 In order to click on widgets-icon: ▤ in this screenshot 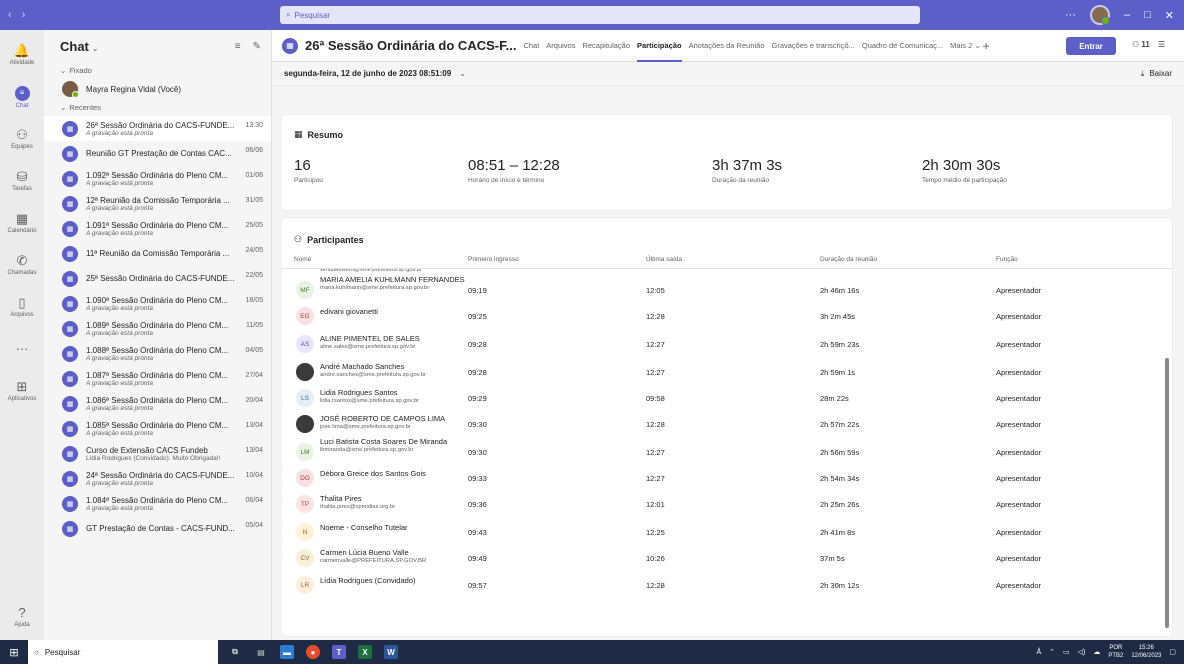, I will do `click(261, 652)`.